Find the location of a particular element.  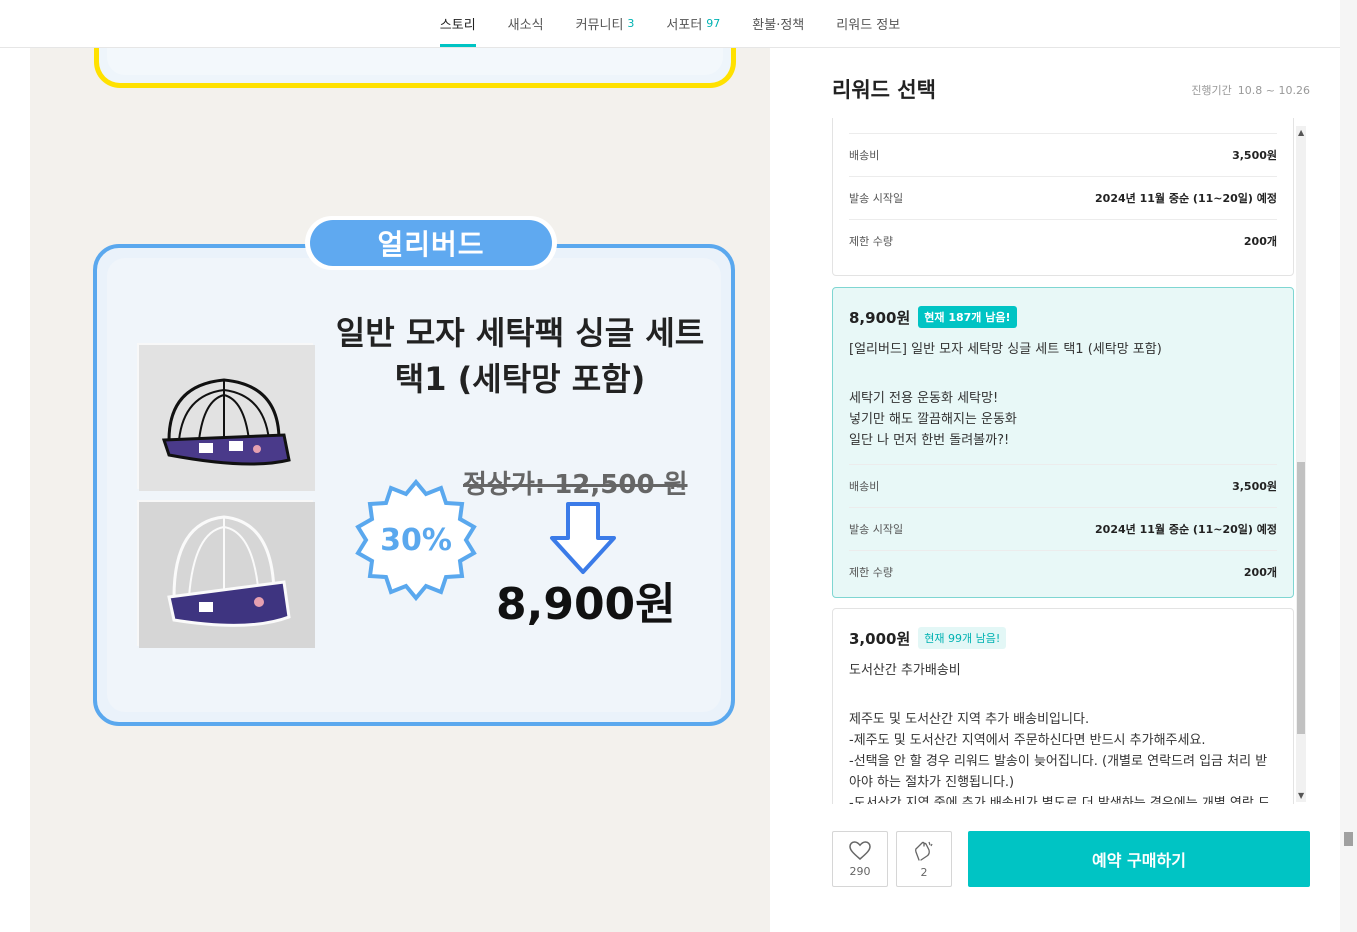

product-image-white-frame is located at coordinates (226, 574).